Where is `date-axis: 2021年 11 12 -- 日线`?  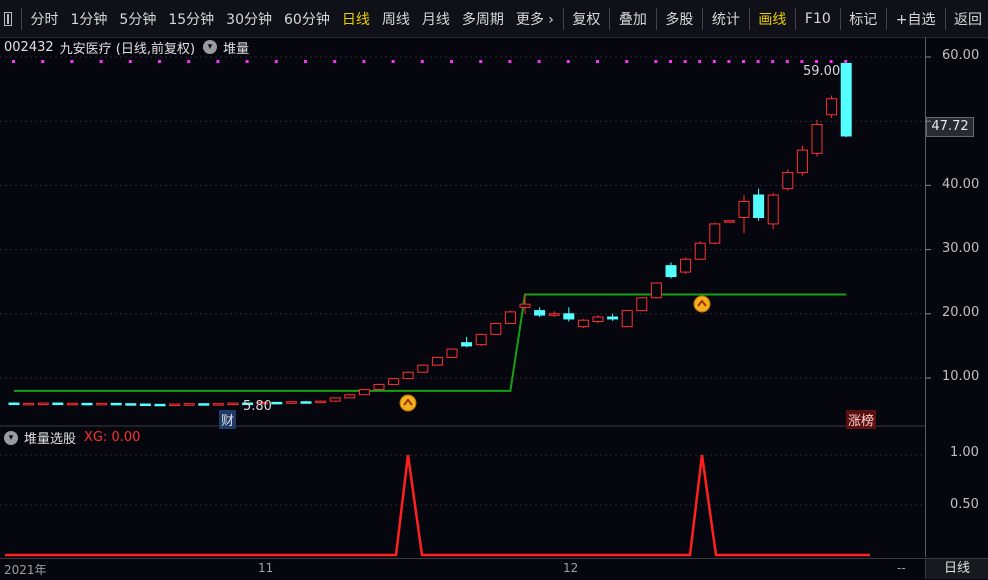 date-axis: 2021年 11 12 -- 日线 is located at coordinates (494, 569).